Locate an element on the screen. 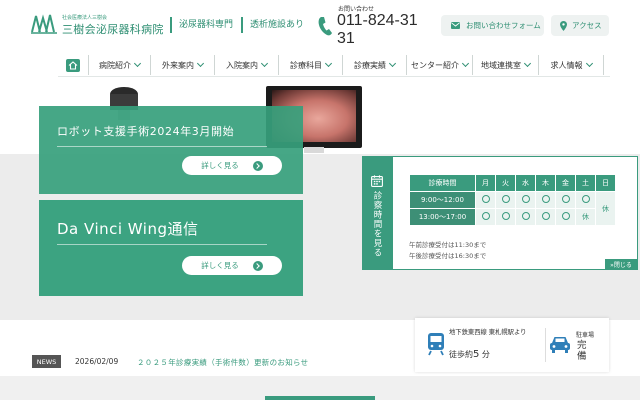  nav-label: 診療科目 is located at coordinates (306, 65).